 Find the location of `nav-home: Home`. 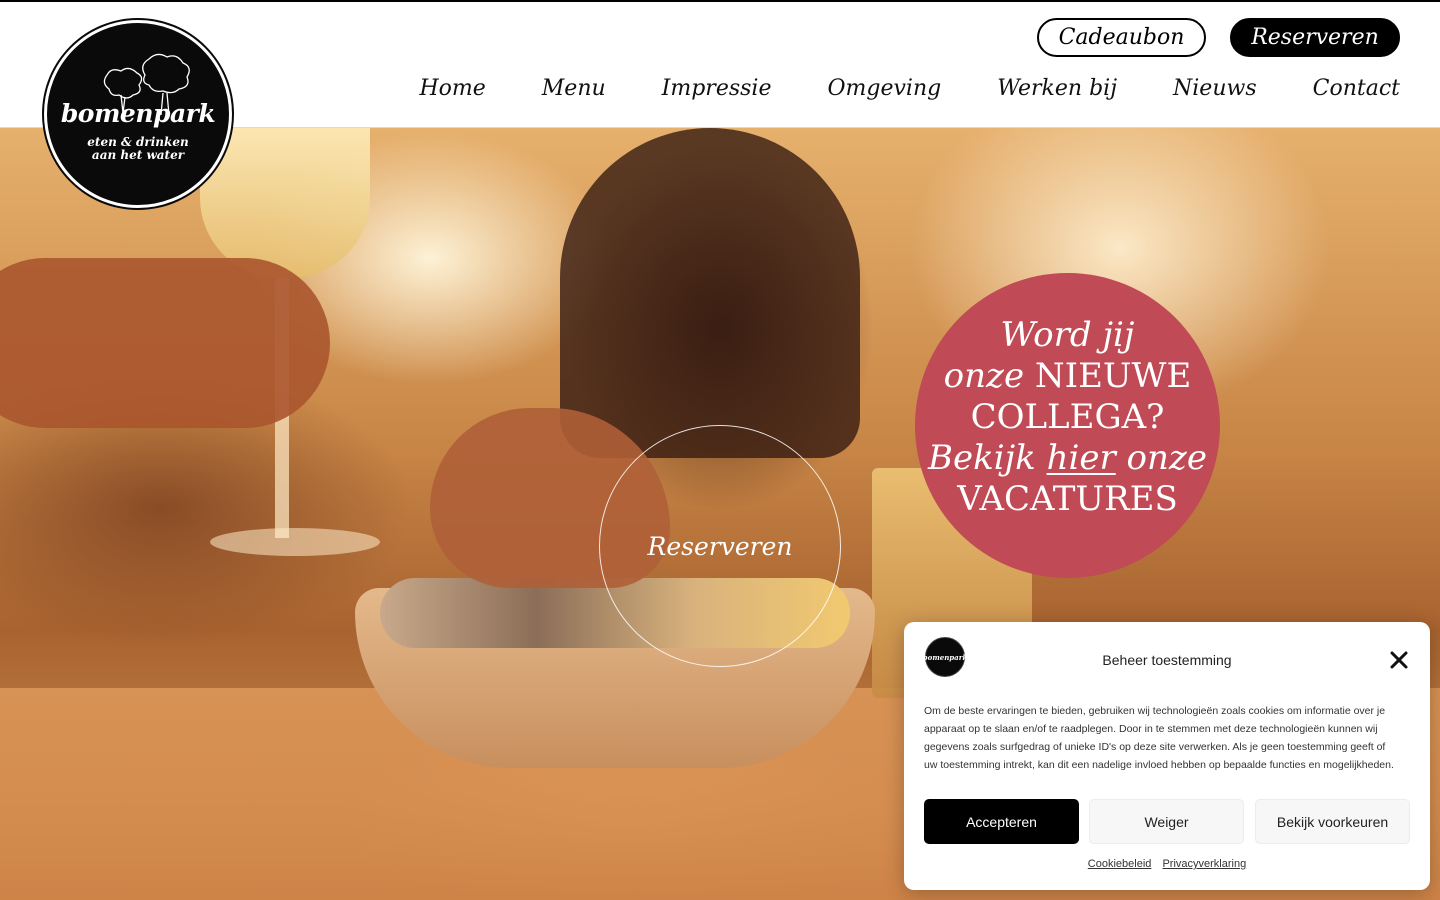

nav-home: Home is located at coordinates (452, 88).